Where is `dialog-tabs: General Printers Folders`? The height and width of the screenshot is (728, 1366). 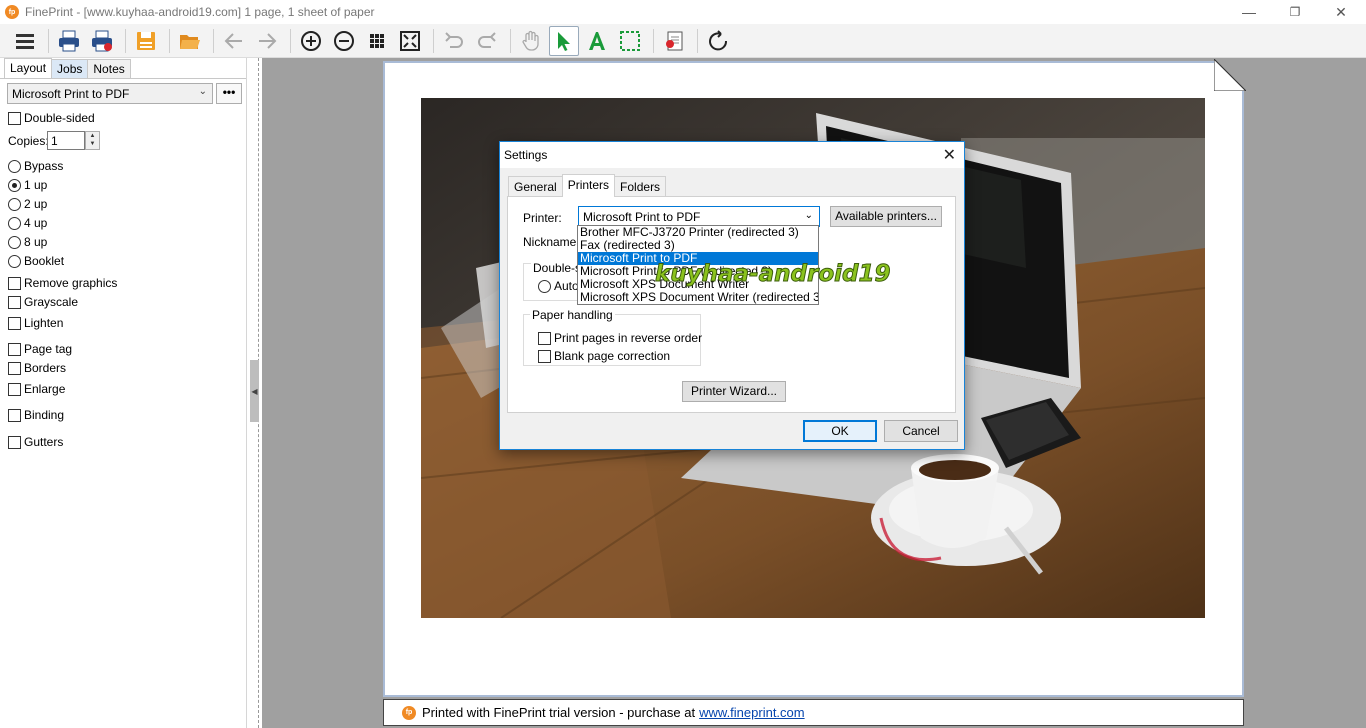 dialog-tabs: General Printers Folders is located at coordinates (587, 185).